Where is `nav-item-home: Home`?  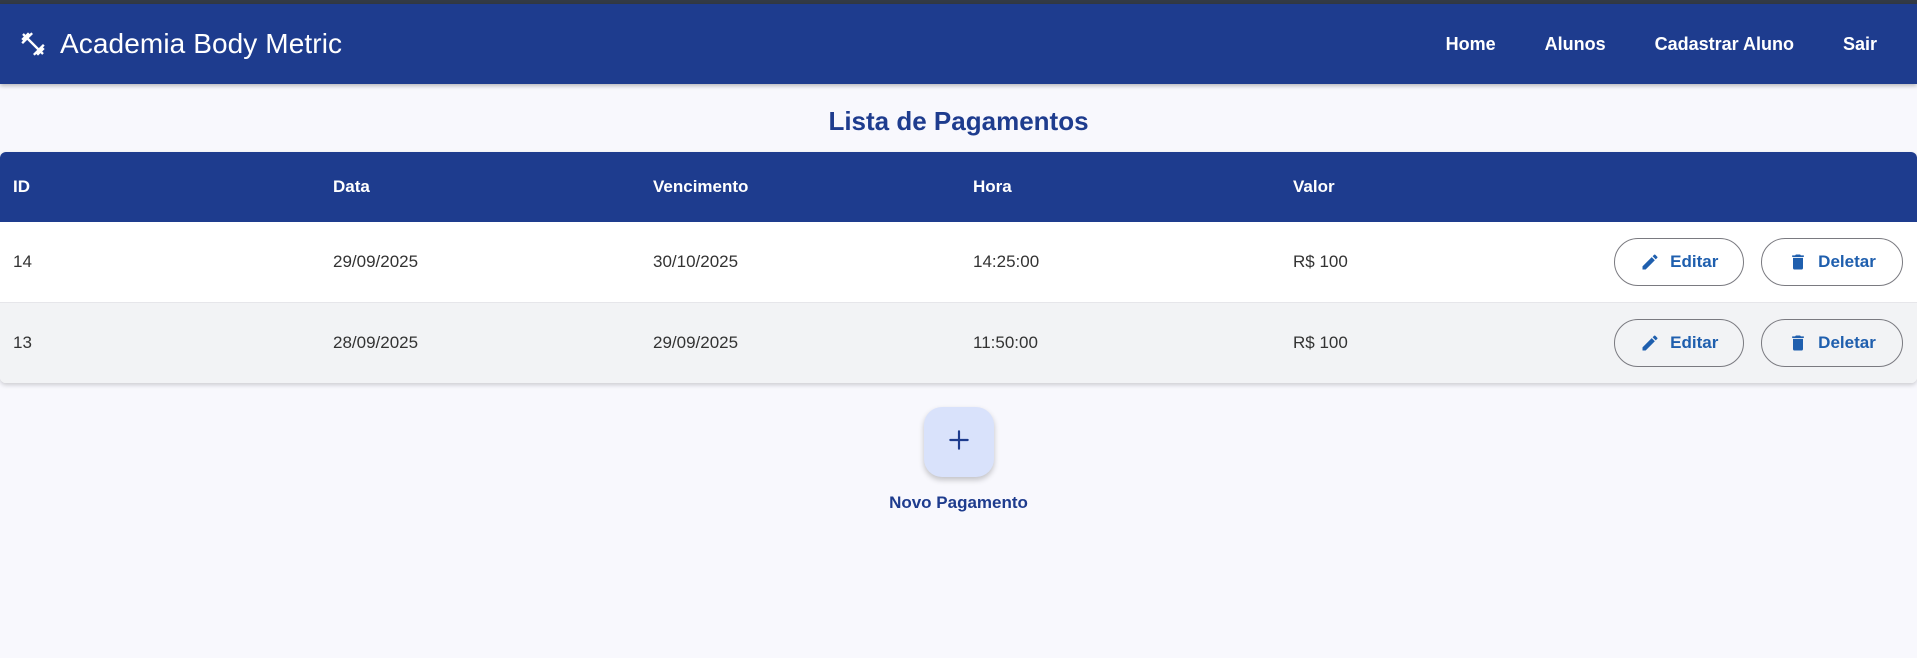 nav-item-home: Home is located at coordinates (1471, 44).